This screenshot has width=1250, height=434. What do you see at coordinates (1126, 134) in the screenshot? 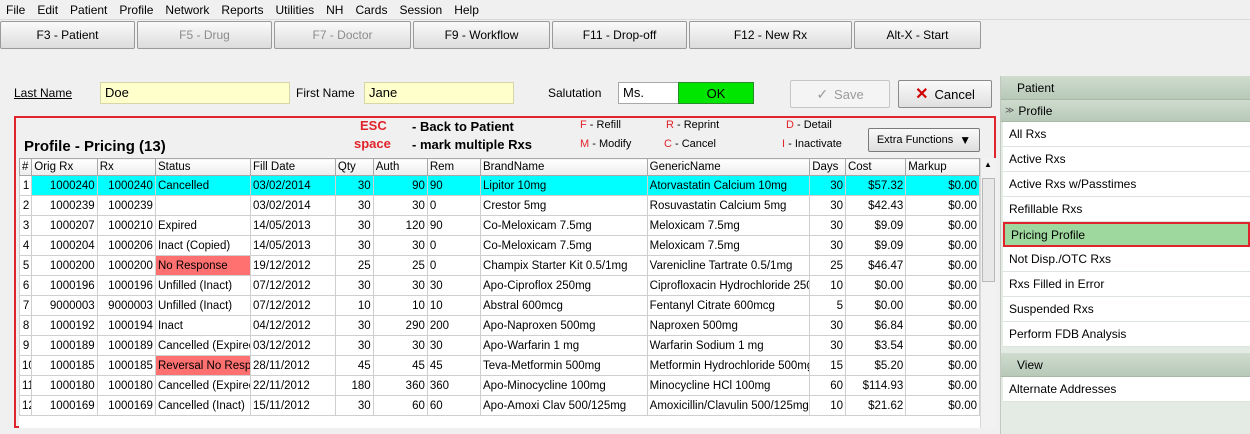
I see `sidebar-item-all-rxs: All Rxs` at bounding box center [1126, 134].